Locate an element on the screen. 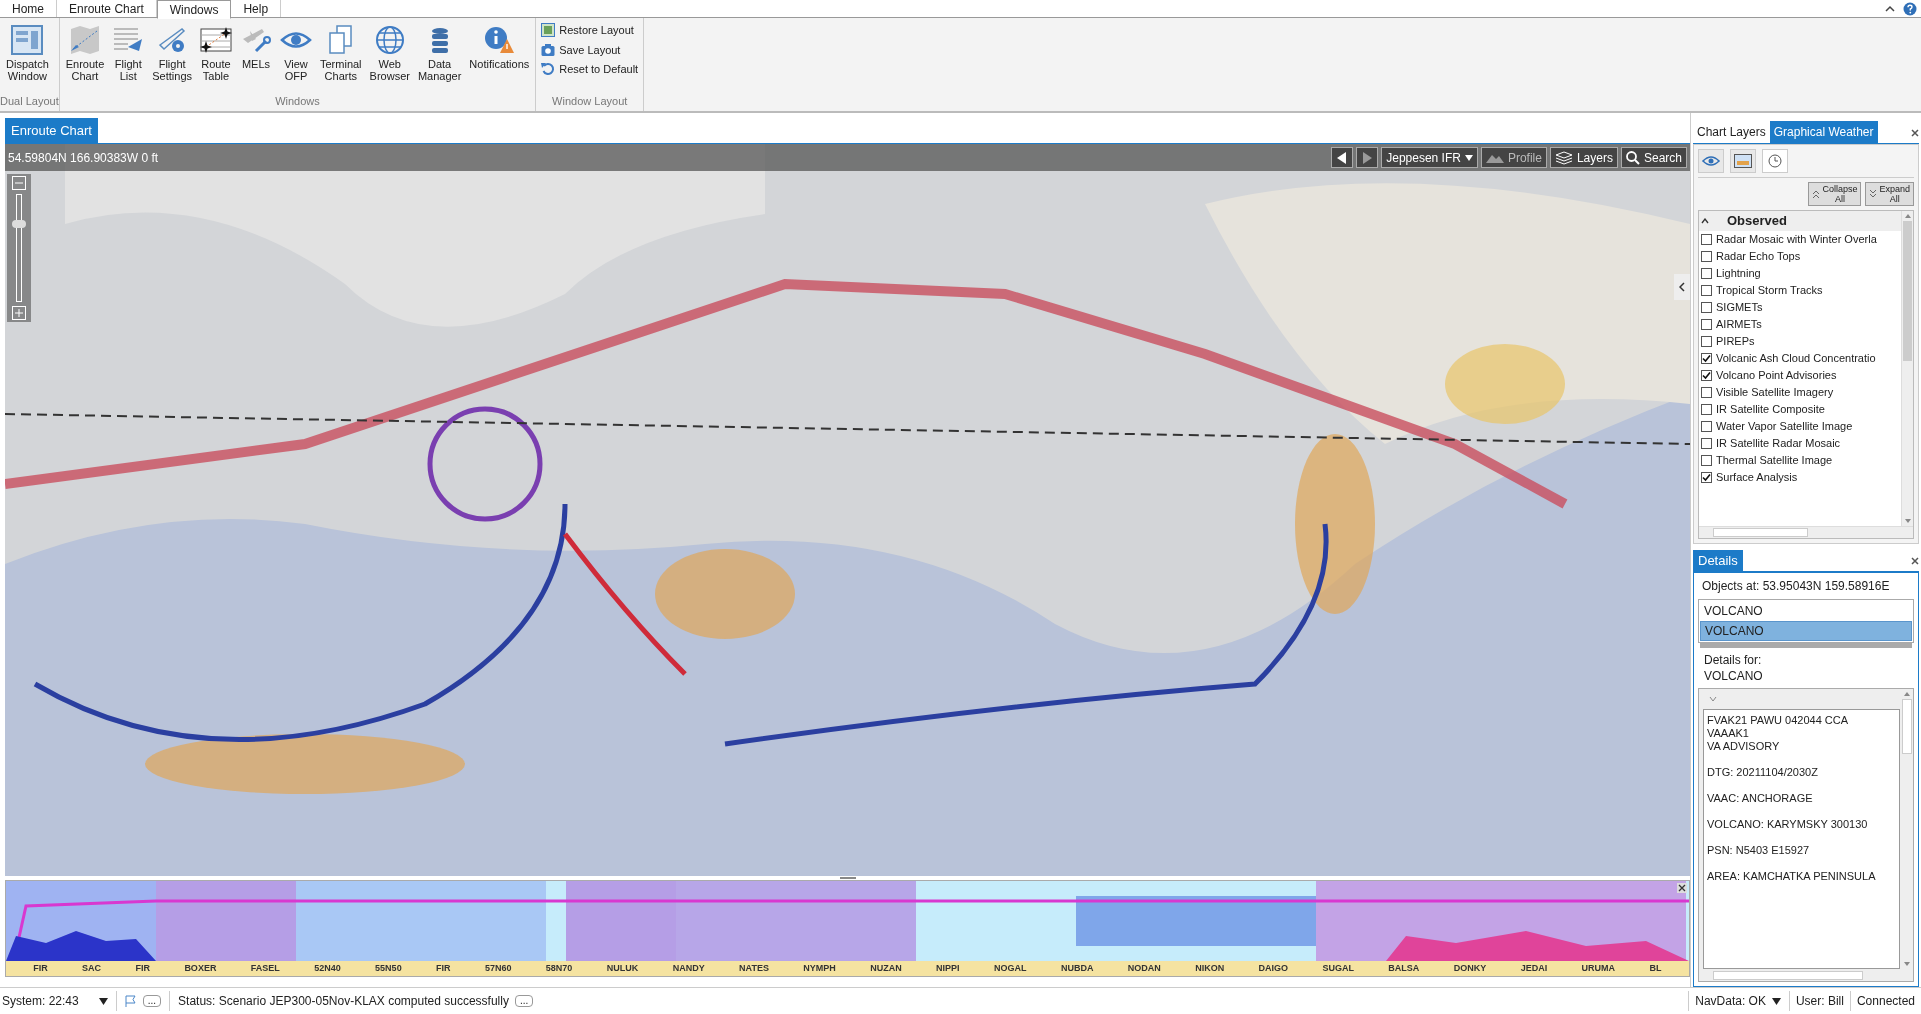 The width and height of the screenshot is (1921, 1014). object-list-item: VOLCANO is located at coordinates (1806, 631).